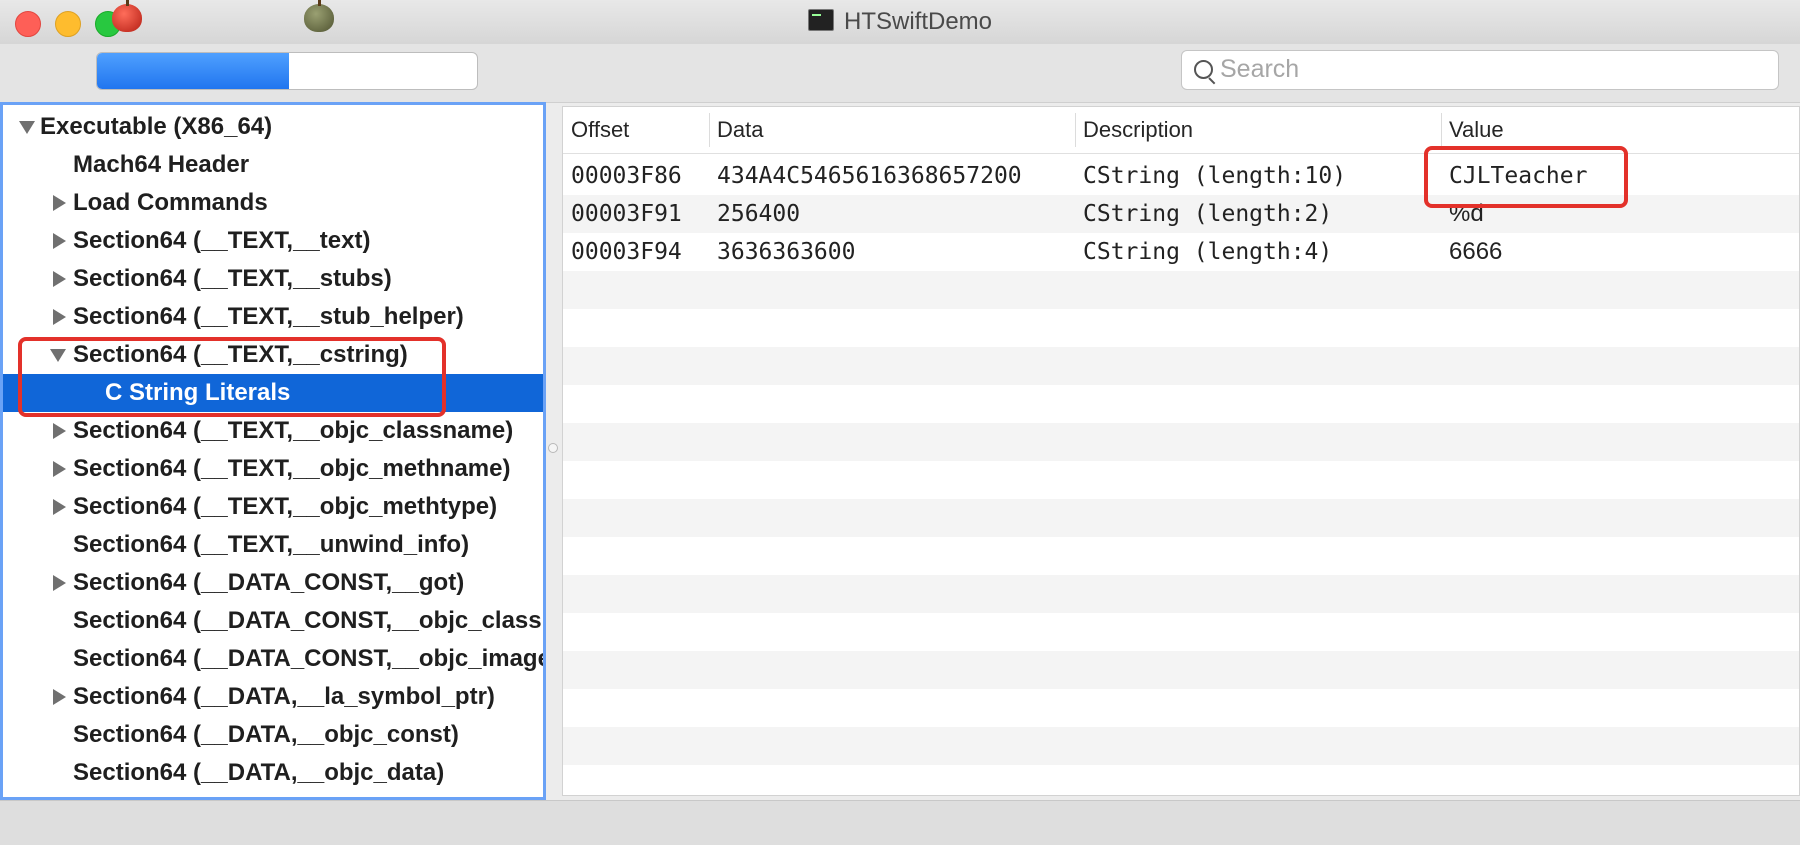 Image resolution: width=1800 pixels, height=845 pixels. What do you see at coordinates (27, 127) in the screenshot?
I see `disclosure-expanded-icon` at bounding box center [27, 127].